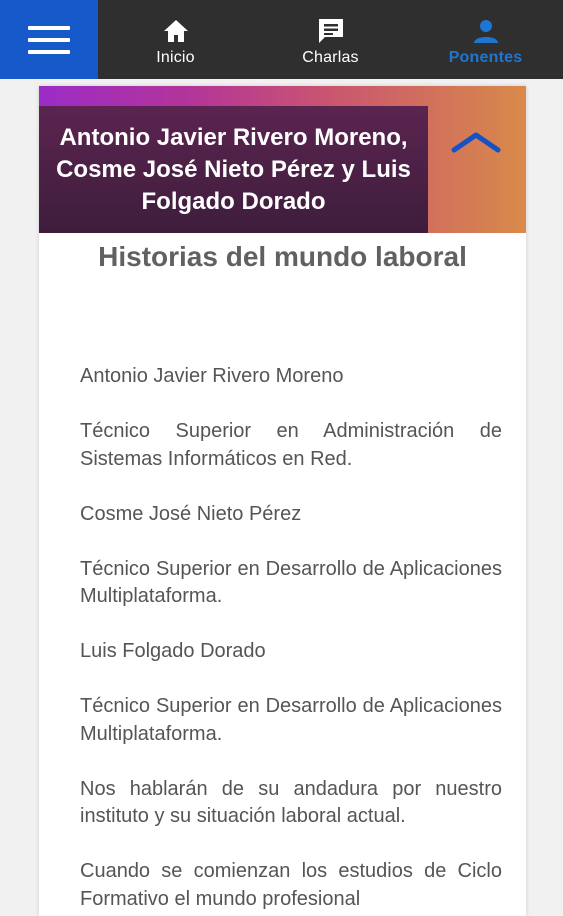 Image resolution: width=563 pixels, height=916 pixels. Describe the element at coordinates (173, 651) in the screenshot. I see `speaker-name-3: Luis Folgado Dorado` at that location.